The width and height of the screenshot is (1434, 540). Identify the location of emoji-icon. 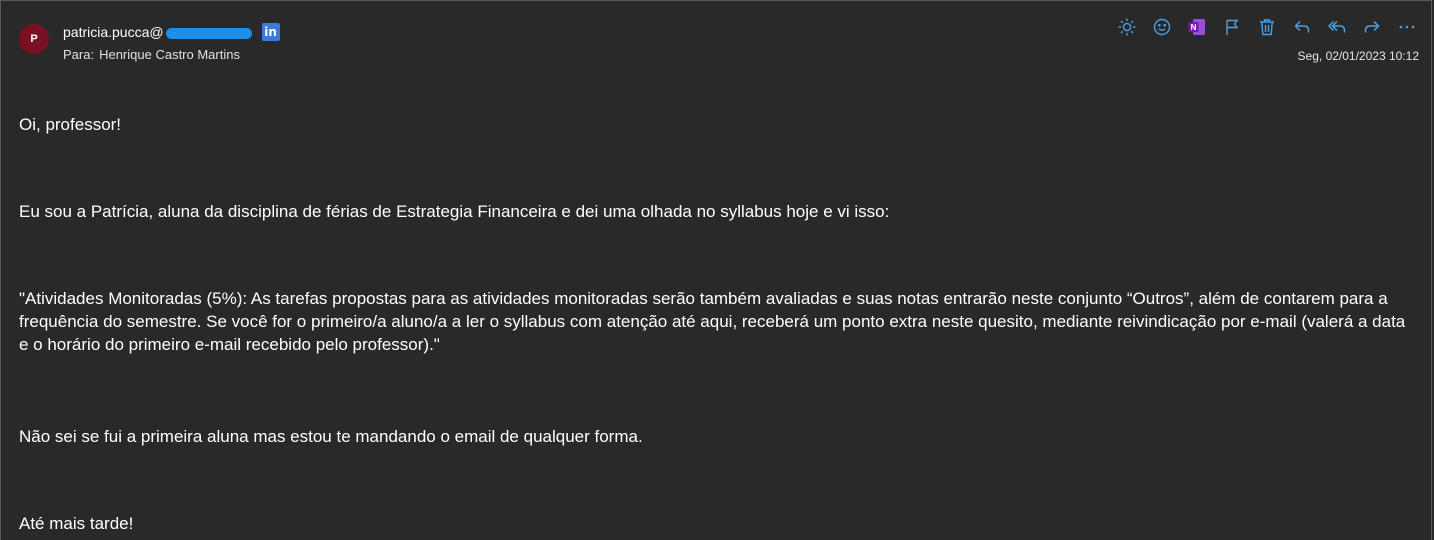
(1162, 27).